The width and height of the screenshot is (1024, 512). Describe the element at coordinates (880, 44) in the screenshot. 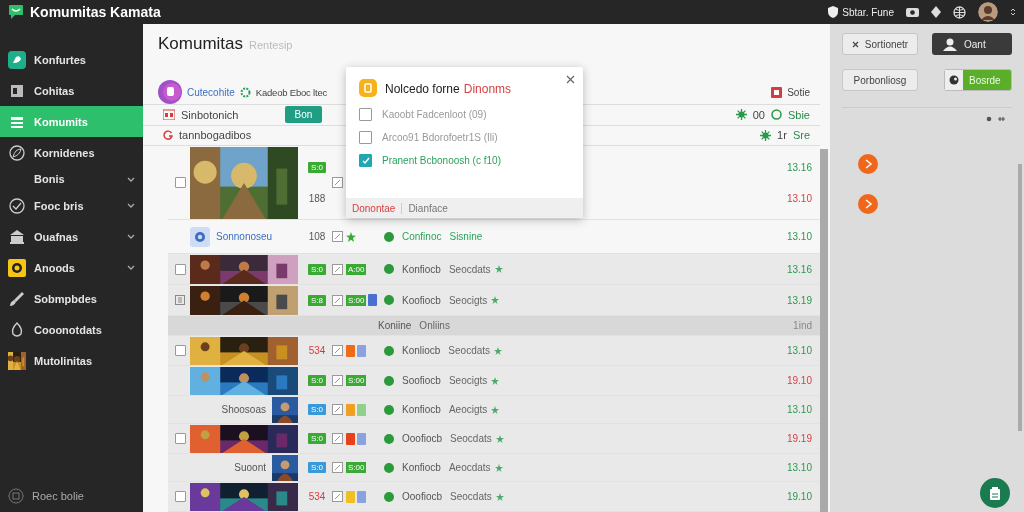

I see `panel-button: Sortionetr` at that location.